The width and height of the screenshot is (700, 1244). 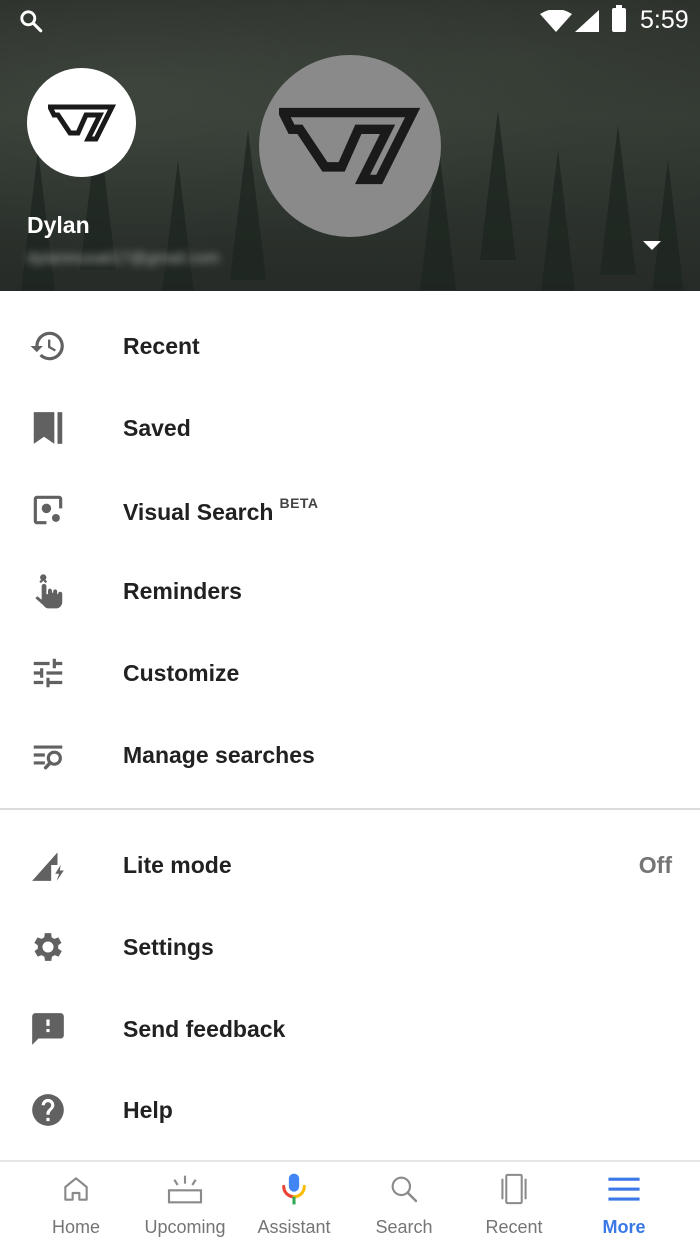 I want to click on wifi-icon, so click(x=556, y=21).